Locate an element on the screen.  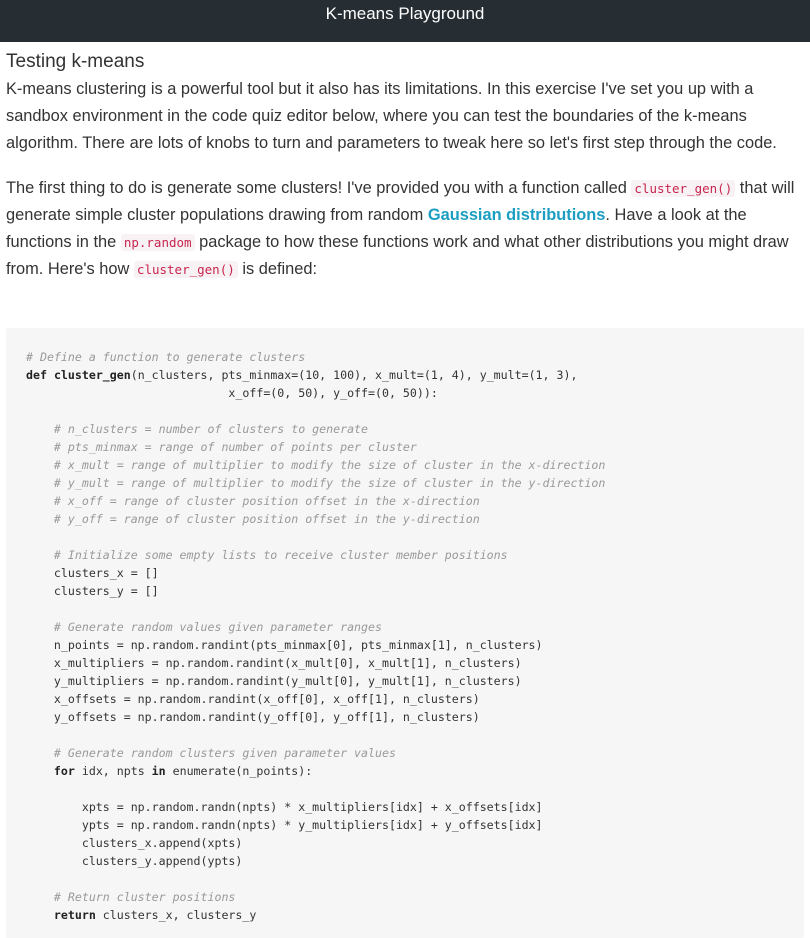
code-text: clusters_x, clusters_y is located at coordinates (176, 915).